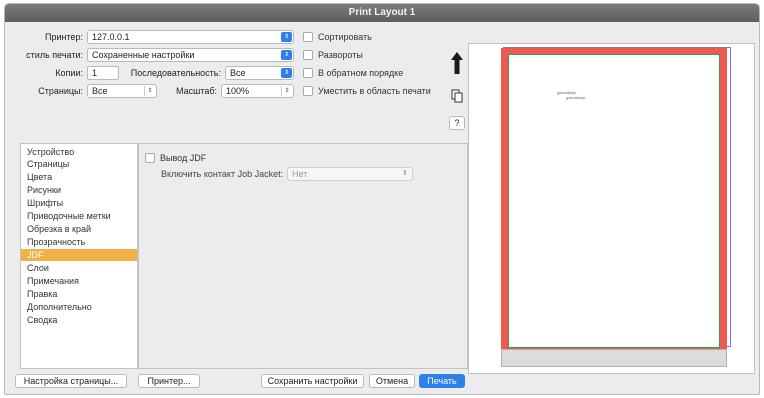 Image resolution: width=764 pixels, height=398 pixels. I want to click on print-style-select: Сохраненные настройки ⇕, so click(190, 55).